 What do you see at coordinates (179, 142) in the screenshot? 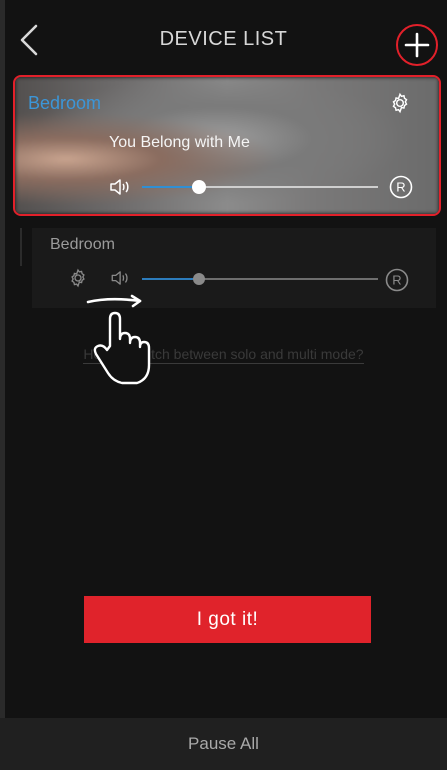
I see `song-title: You Belong with Me` at bounding box center [179, 142].